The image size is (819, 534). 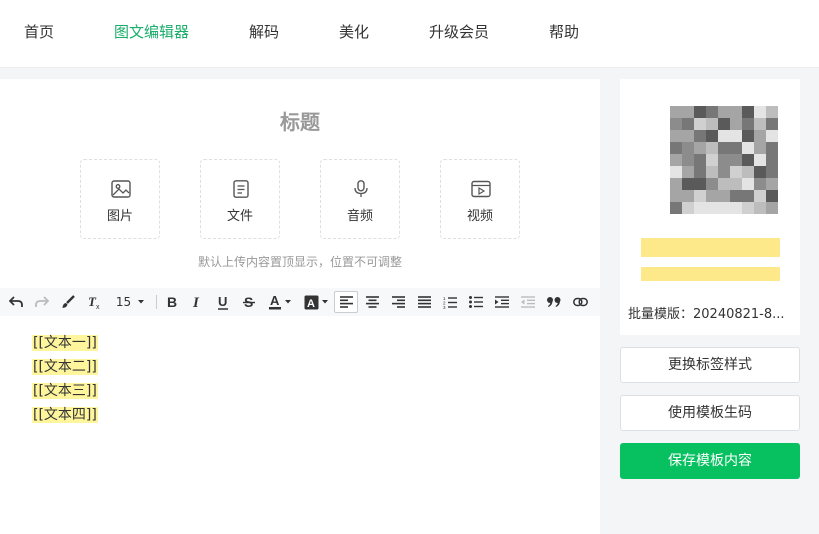 What do you see at coordinates (39, 31) in the screenshot?
I see `nav-item-home: 首页` at bounding box center [39, 31].